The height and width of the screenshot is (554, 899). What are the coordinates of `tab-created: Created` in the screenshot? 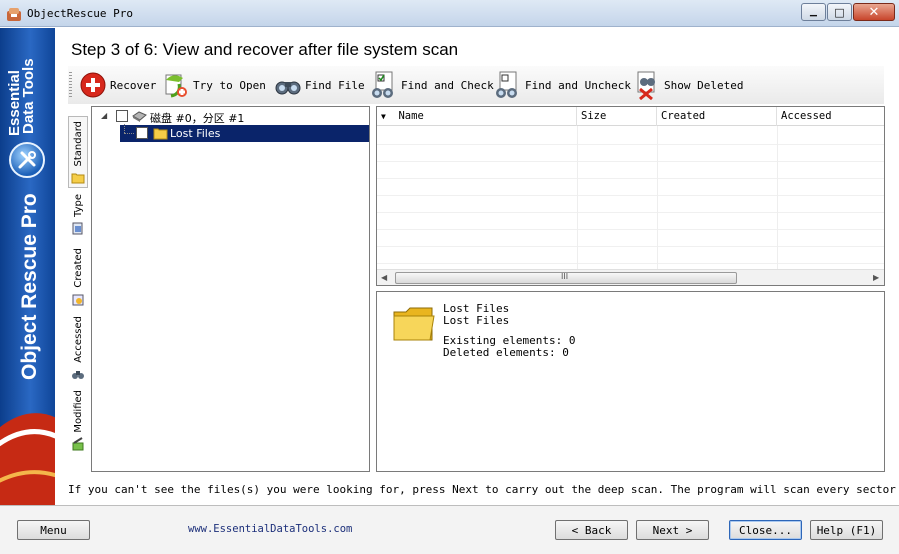 It's located at (78, 278).